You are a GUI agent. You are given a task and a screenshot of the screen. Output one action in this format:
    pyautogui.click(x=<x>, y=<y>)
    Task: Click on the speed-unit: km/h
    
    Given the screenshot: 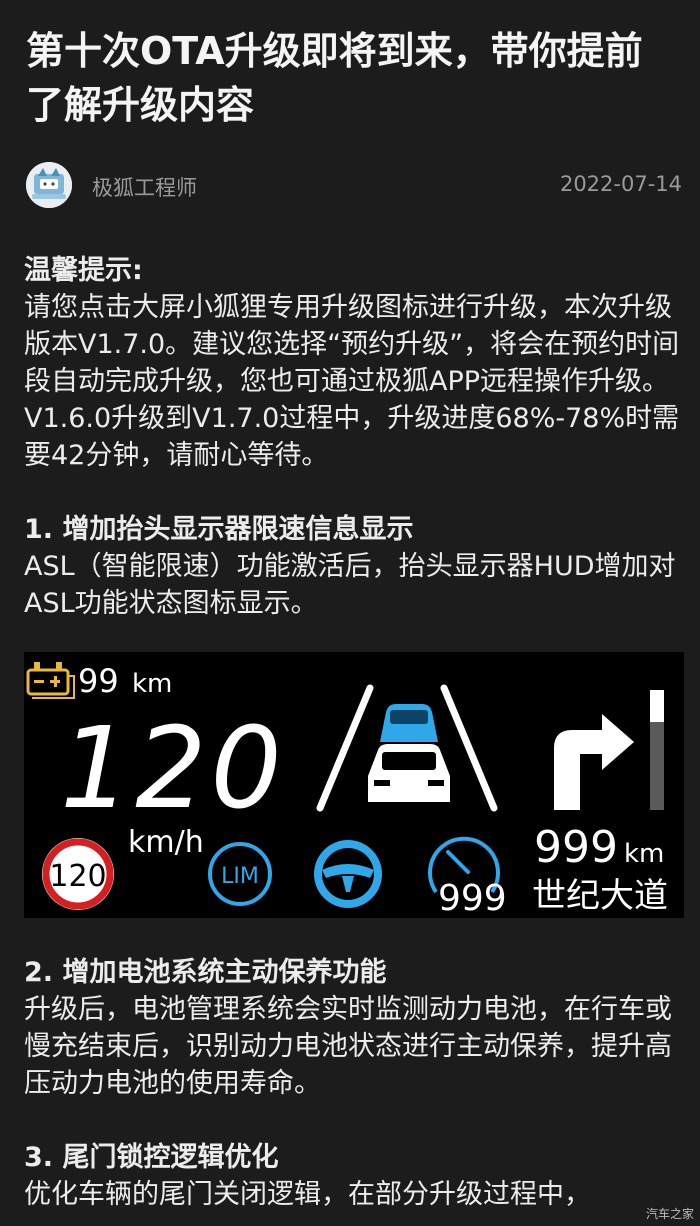 What is the action you would take?
    pyautogui.click(x=166, y=842)
    